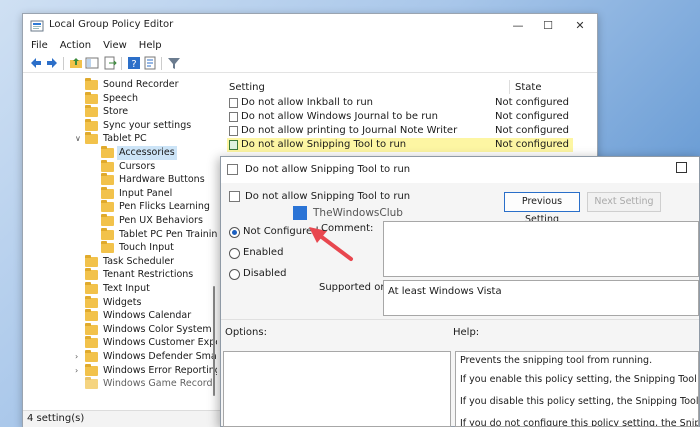 This screenshot has height=427, width=700. I want to click on comment-label: Comment:, so click(347, 228).